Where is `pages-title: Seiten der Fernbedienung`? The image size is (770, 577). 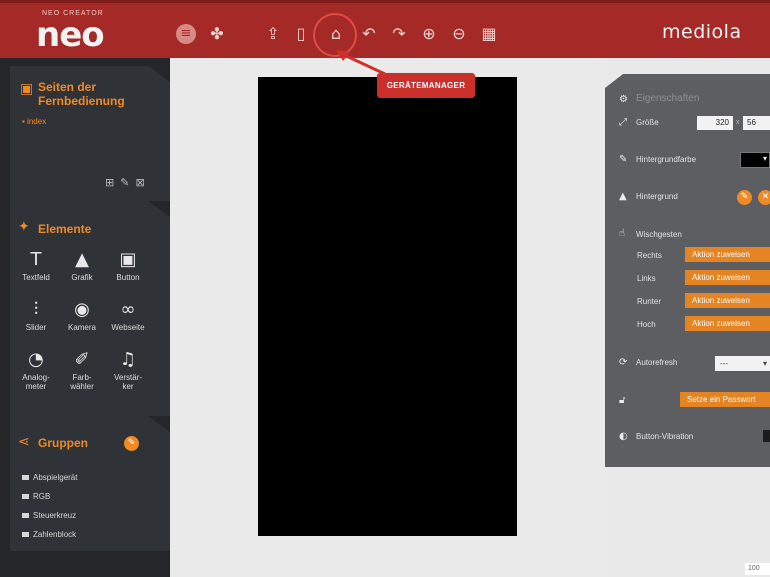
pages-title: Seiten der Fernbedienung is located at coordinates (81, 94).